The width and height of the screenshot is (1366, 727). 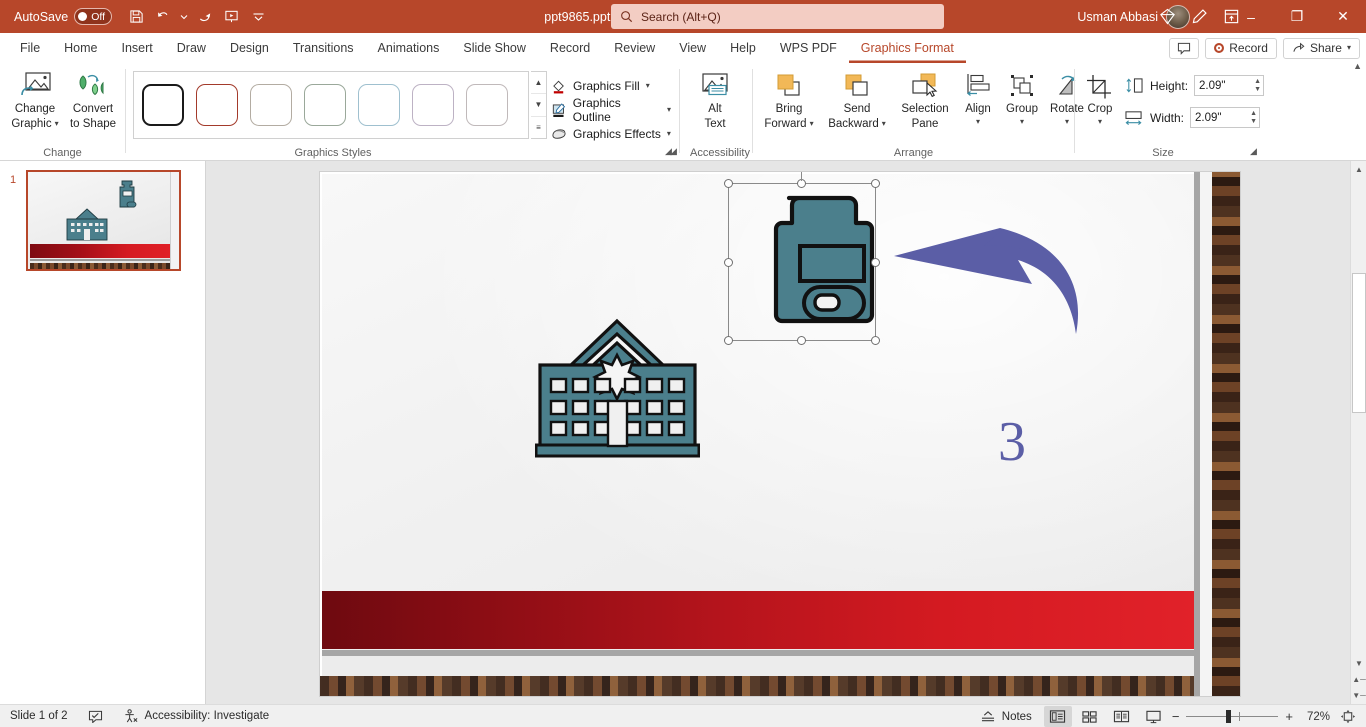 I want to click on resize-handle-bottom-right, so click(x=875, y=340).